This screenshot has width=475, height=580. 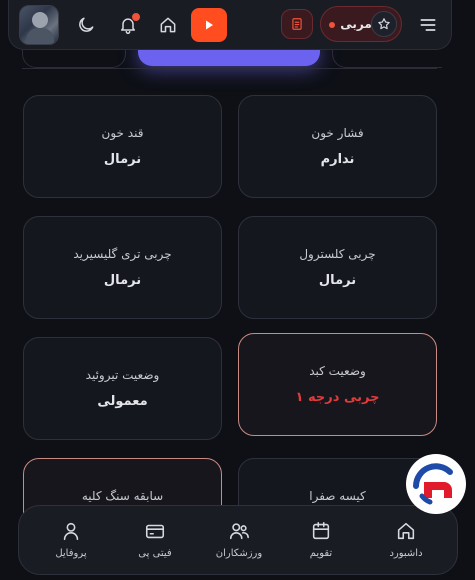 I want to click on card-label: وضعیت کبد, so click(x=337, y=371).